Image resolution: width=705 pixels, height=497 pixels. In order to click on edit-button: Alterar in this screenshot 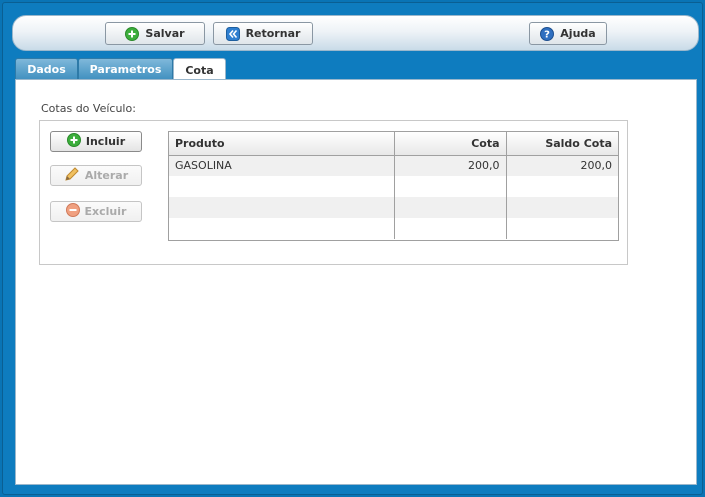, I will do `click(96, 175)`.